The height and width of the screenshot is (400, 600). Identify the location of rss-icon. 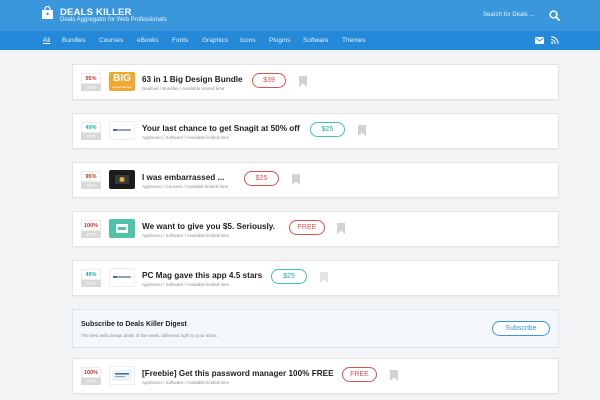
(555, 40).